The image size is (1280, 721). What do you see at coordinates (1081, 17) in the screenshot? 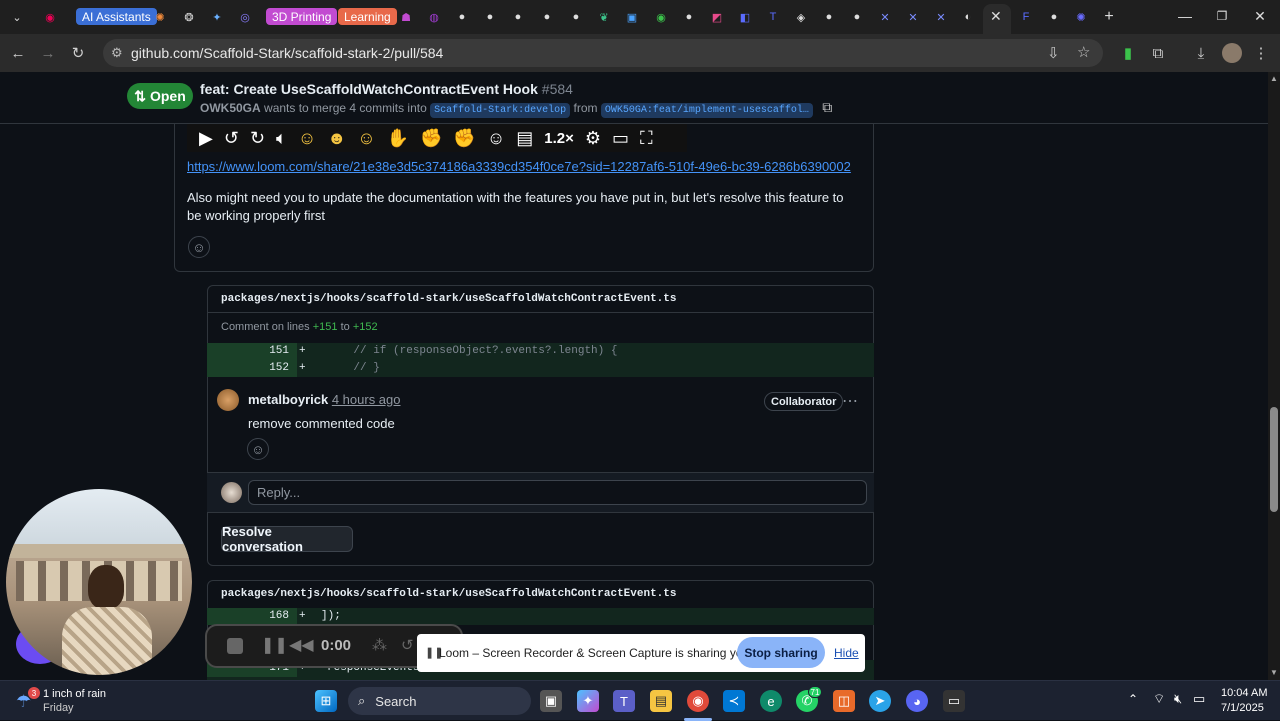
I see `tab-favicon-icon: ✺` at bounding box center [1081, 17].